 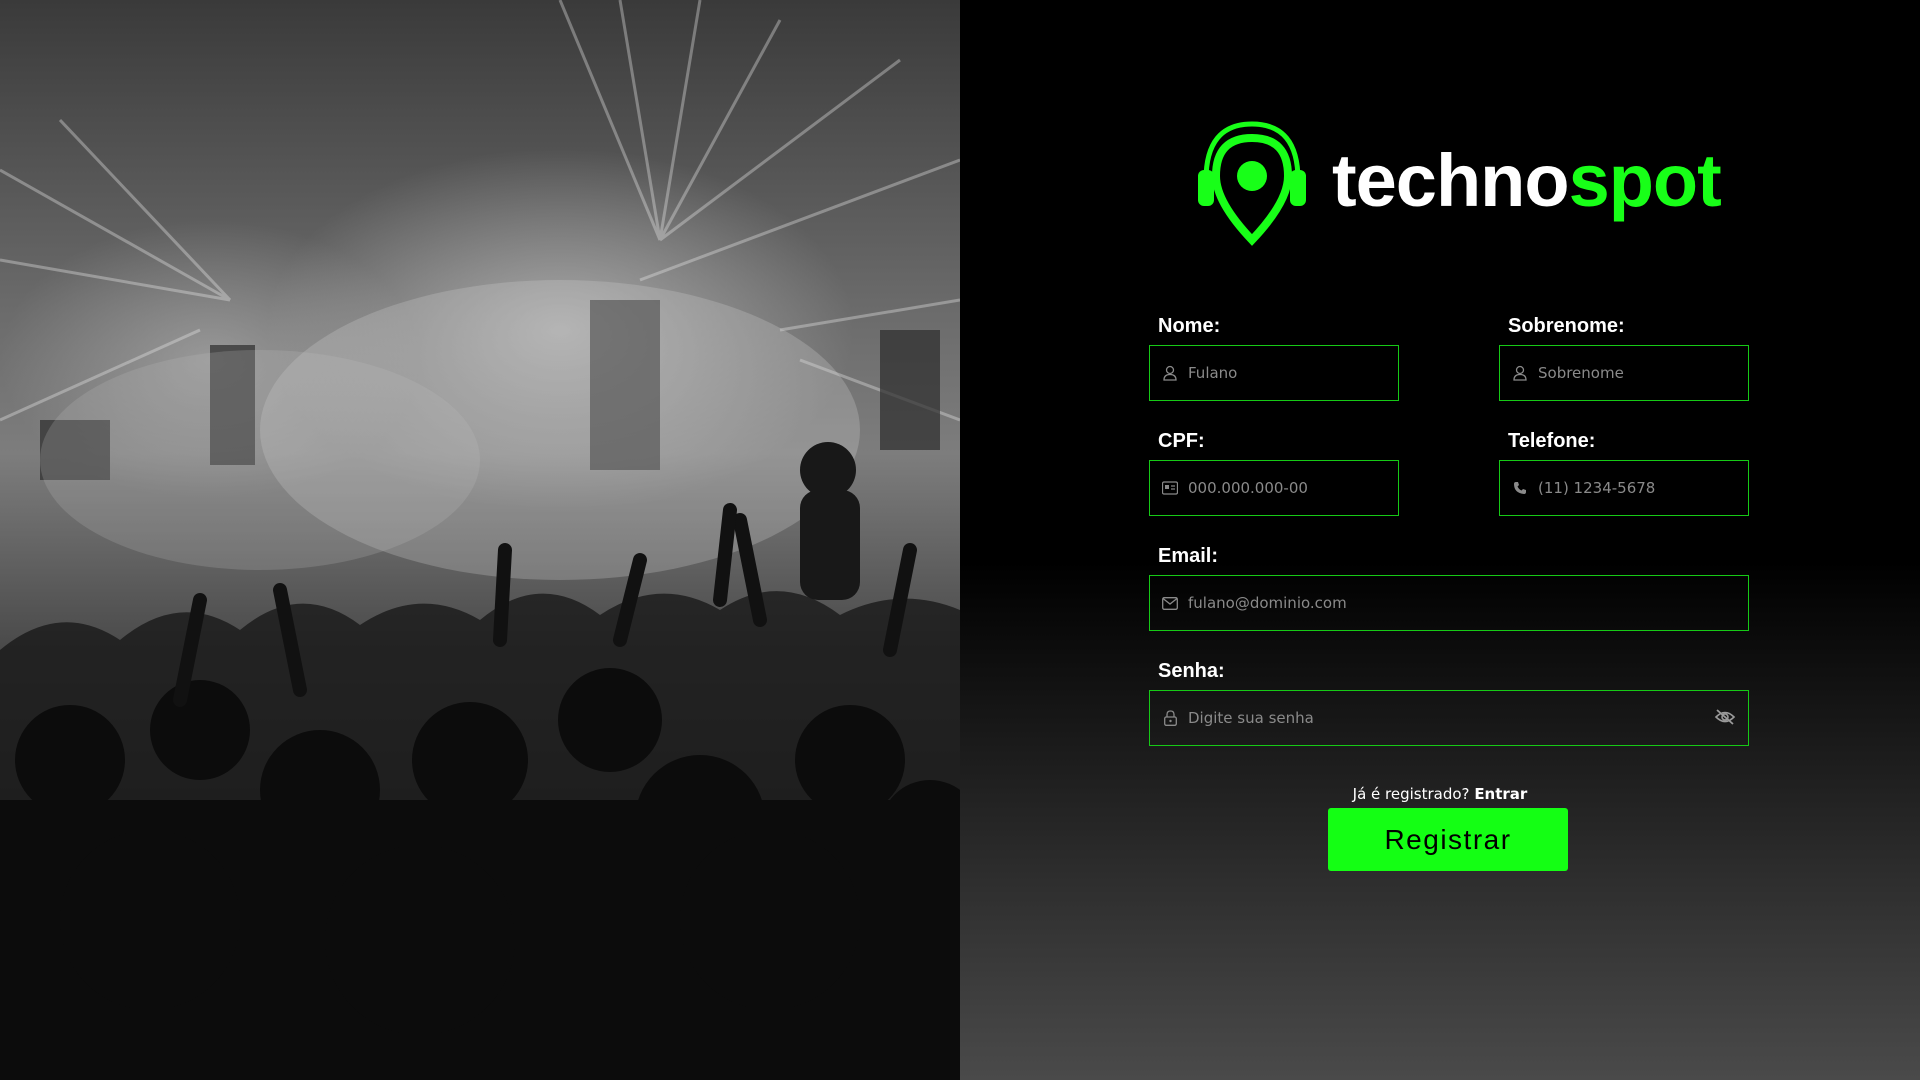 I want to click on nome-label: Nome:, so click(x=1189, y=326).